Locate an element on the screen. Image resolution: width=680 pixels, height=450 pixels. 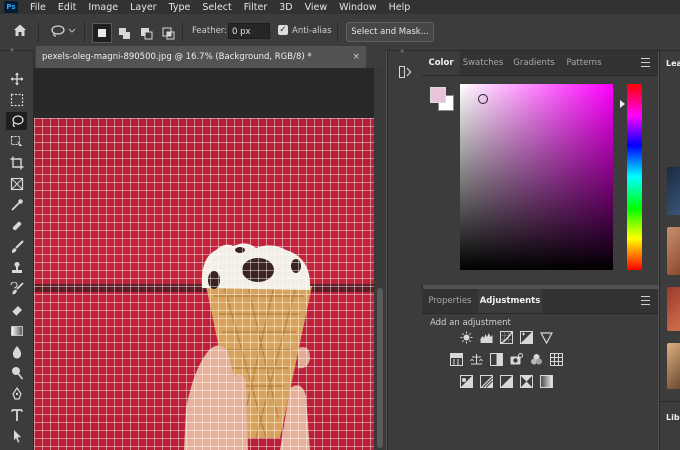
menu-window: Window is located at coordinates (357, 7).